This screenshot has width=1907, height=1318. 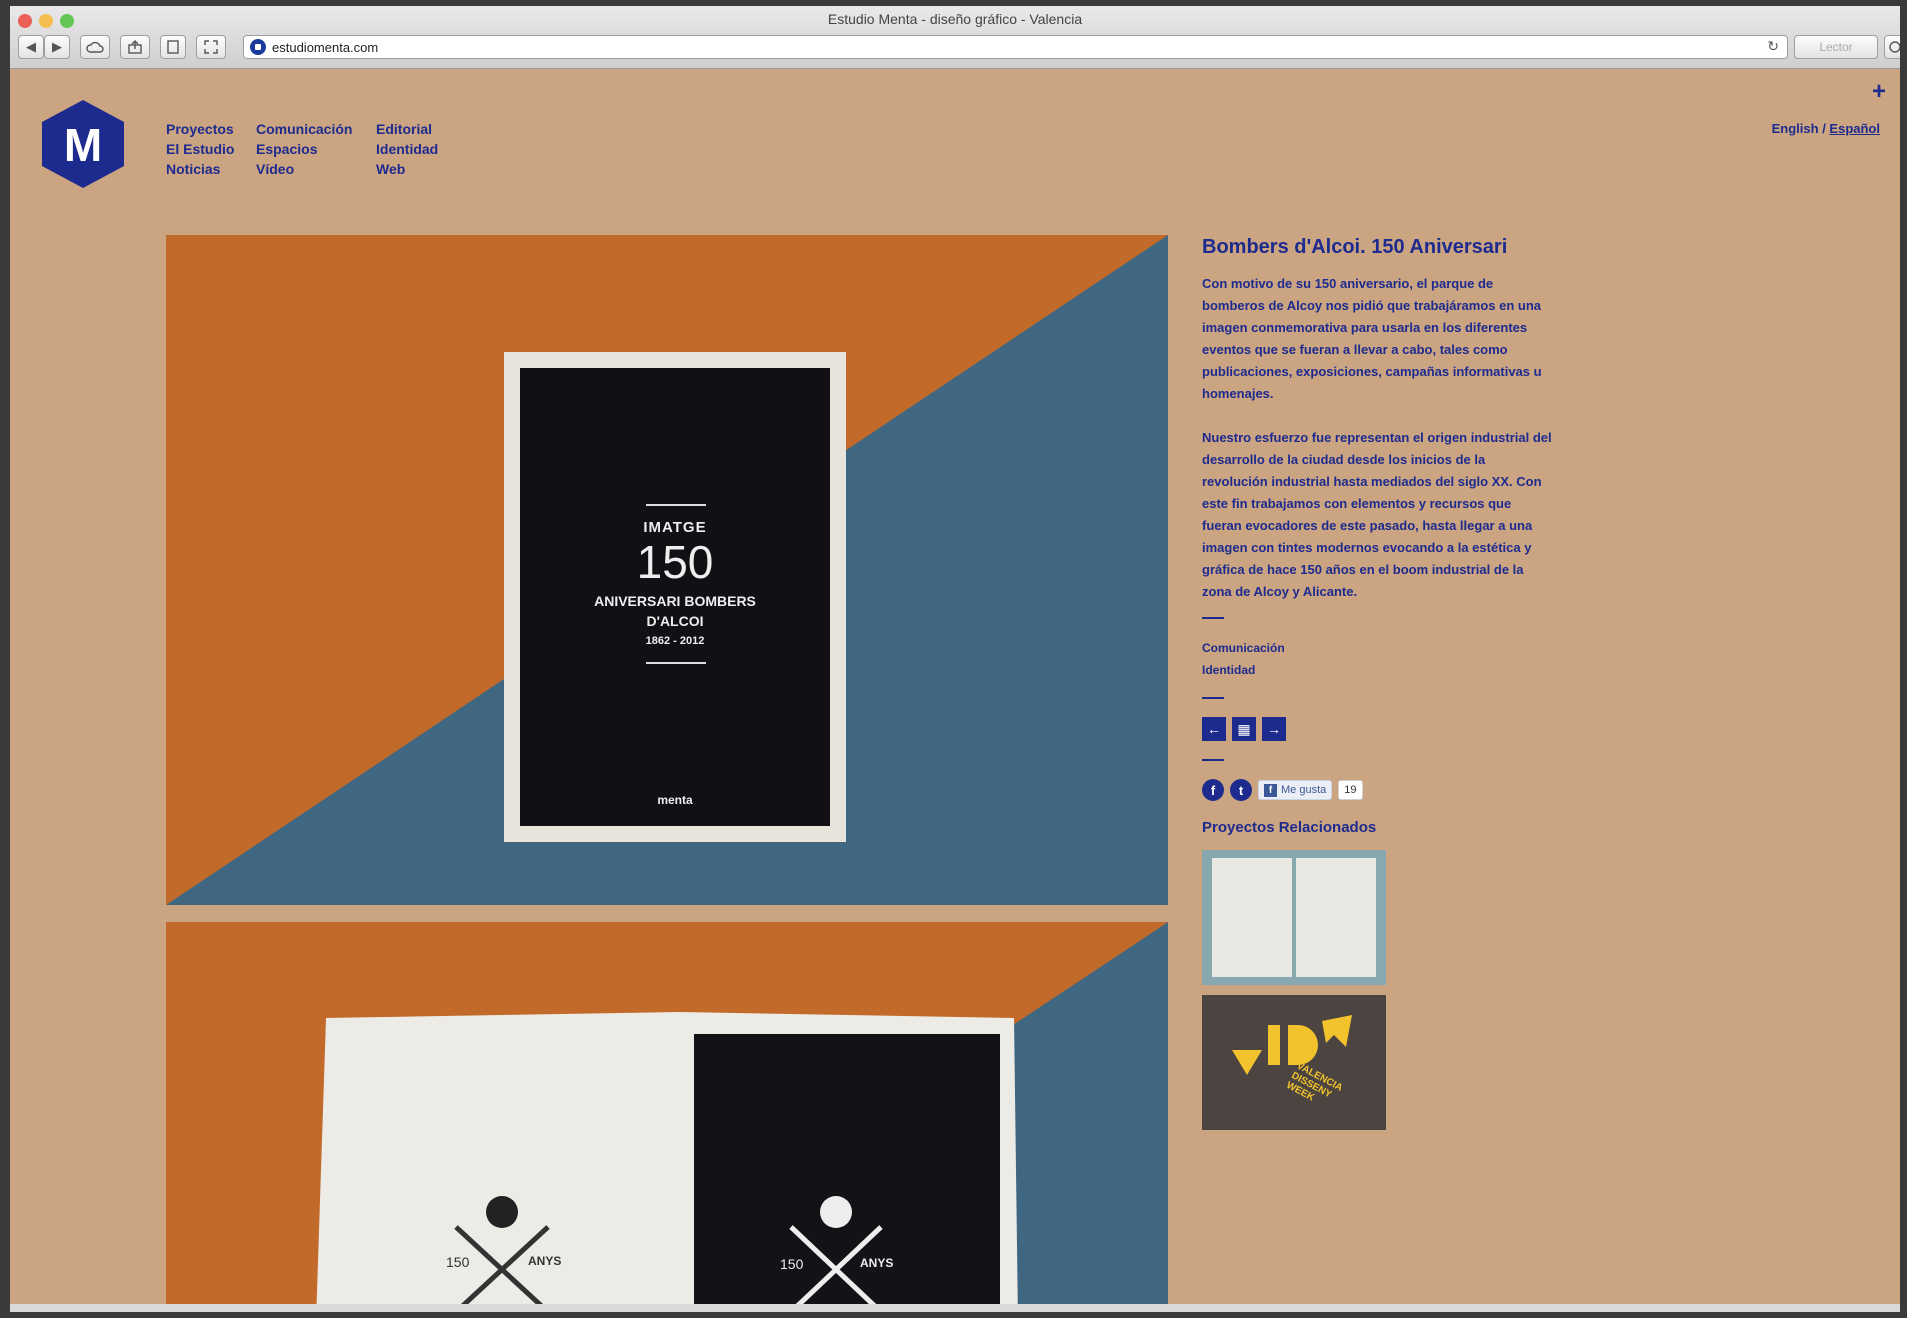 I want to click on share-button, so click(x=135, y=47).